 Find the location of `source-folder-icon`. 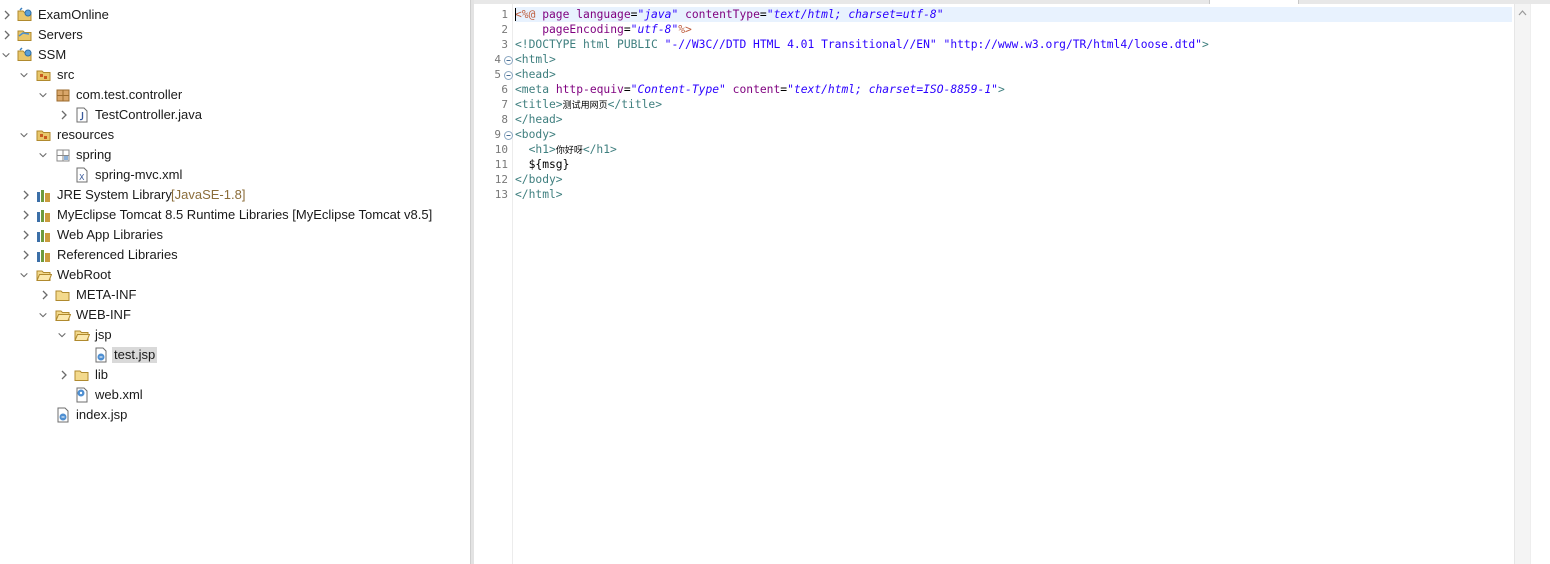

source-folder-icon is located at coordinates (43, 135).